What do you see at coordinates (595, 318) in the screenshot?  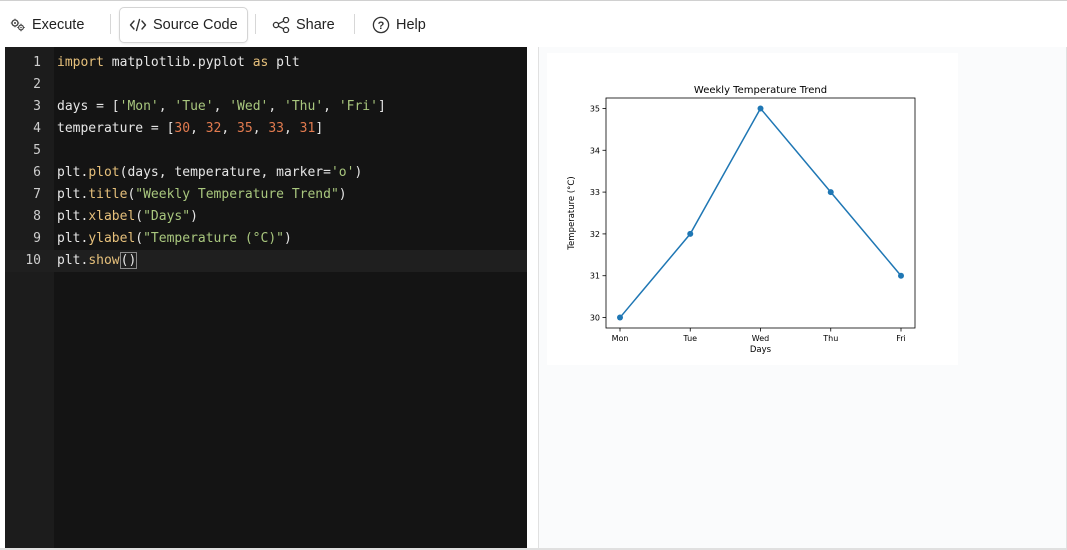 I see `y-tick-label: 30` at bounding box center [595, 318].